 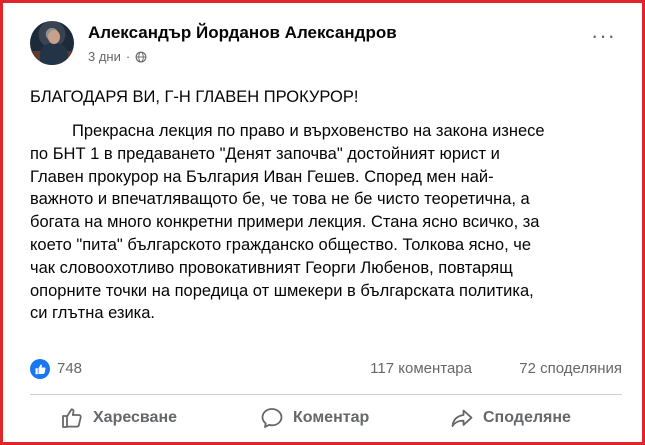 I want to click on more-options-icon: ···, so click(x=603, y=36).